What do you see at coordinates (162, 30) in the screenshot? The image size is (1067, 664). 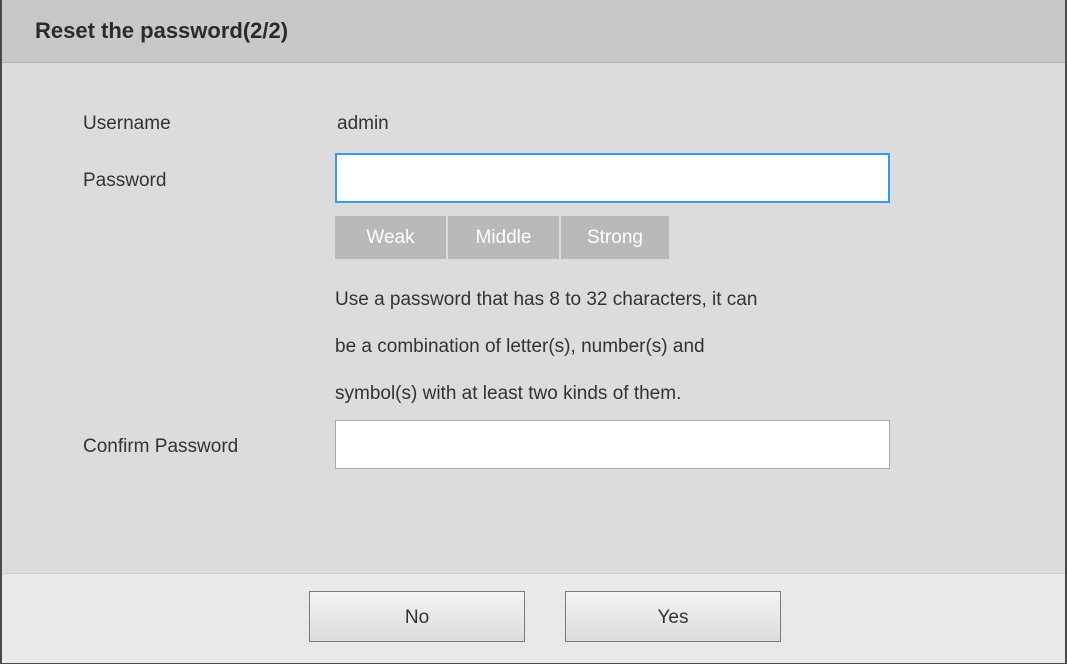 I see `dialog-title: Reset the password(2/2)` at bounding box center [162, 30].